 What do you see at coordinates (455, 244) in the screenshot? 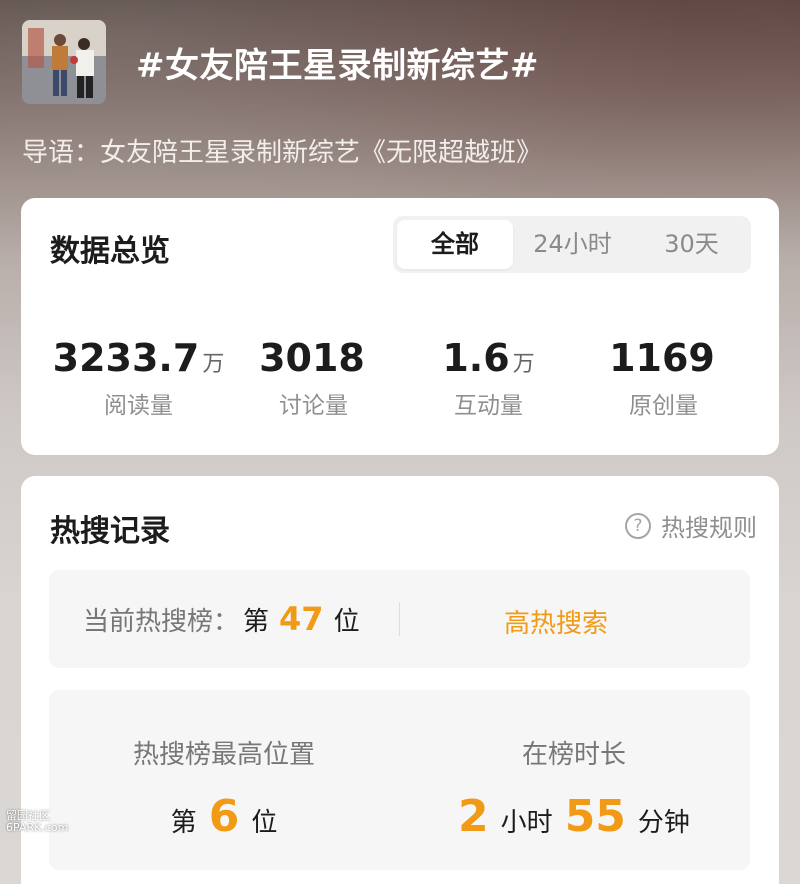
I see `tab-all: 全部` at bounding box center [455, 244].